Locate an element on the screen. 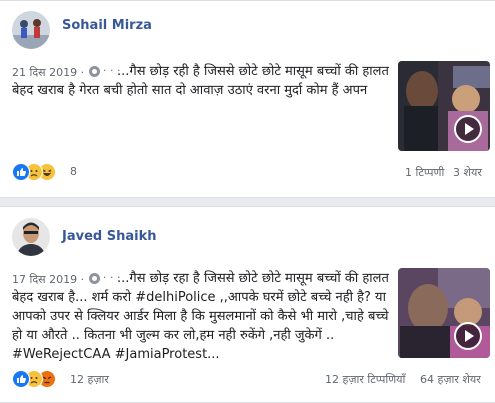 The width and height of the screenshot is (495, 403). share-count: 3 शेयर is located at coordinates (467, 172).